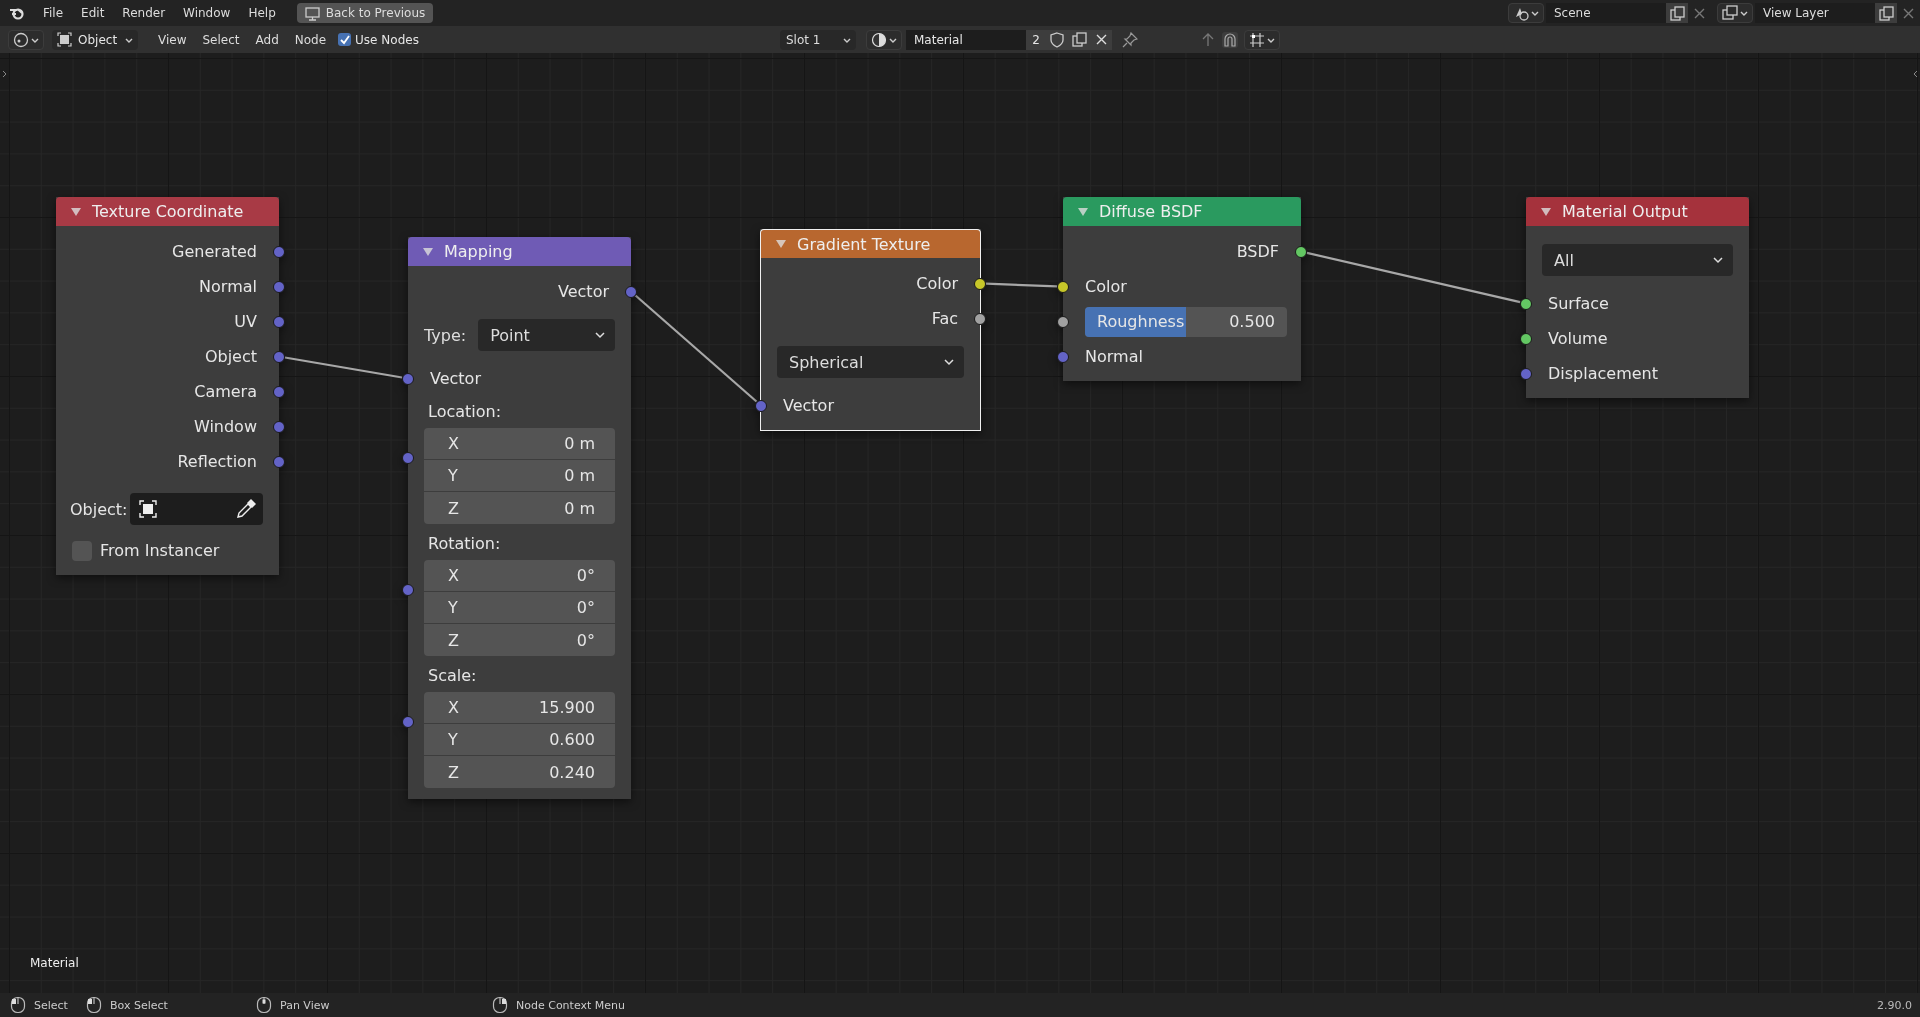 This screenshot has height=1017, width=1920. I want to click on socket-label: Object, so click(230, 356).